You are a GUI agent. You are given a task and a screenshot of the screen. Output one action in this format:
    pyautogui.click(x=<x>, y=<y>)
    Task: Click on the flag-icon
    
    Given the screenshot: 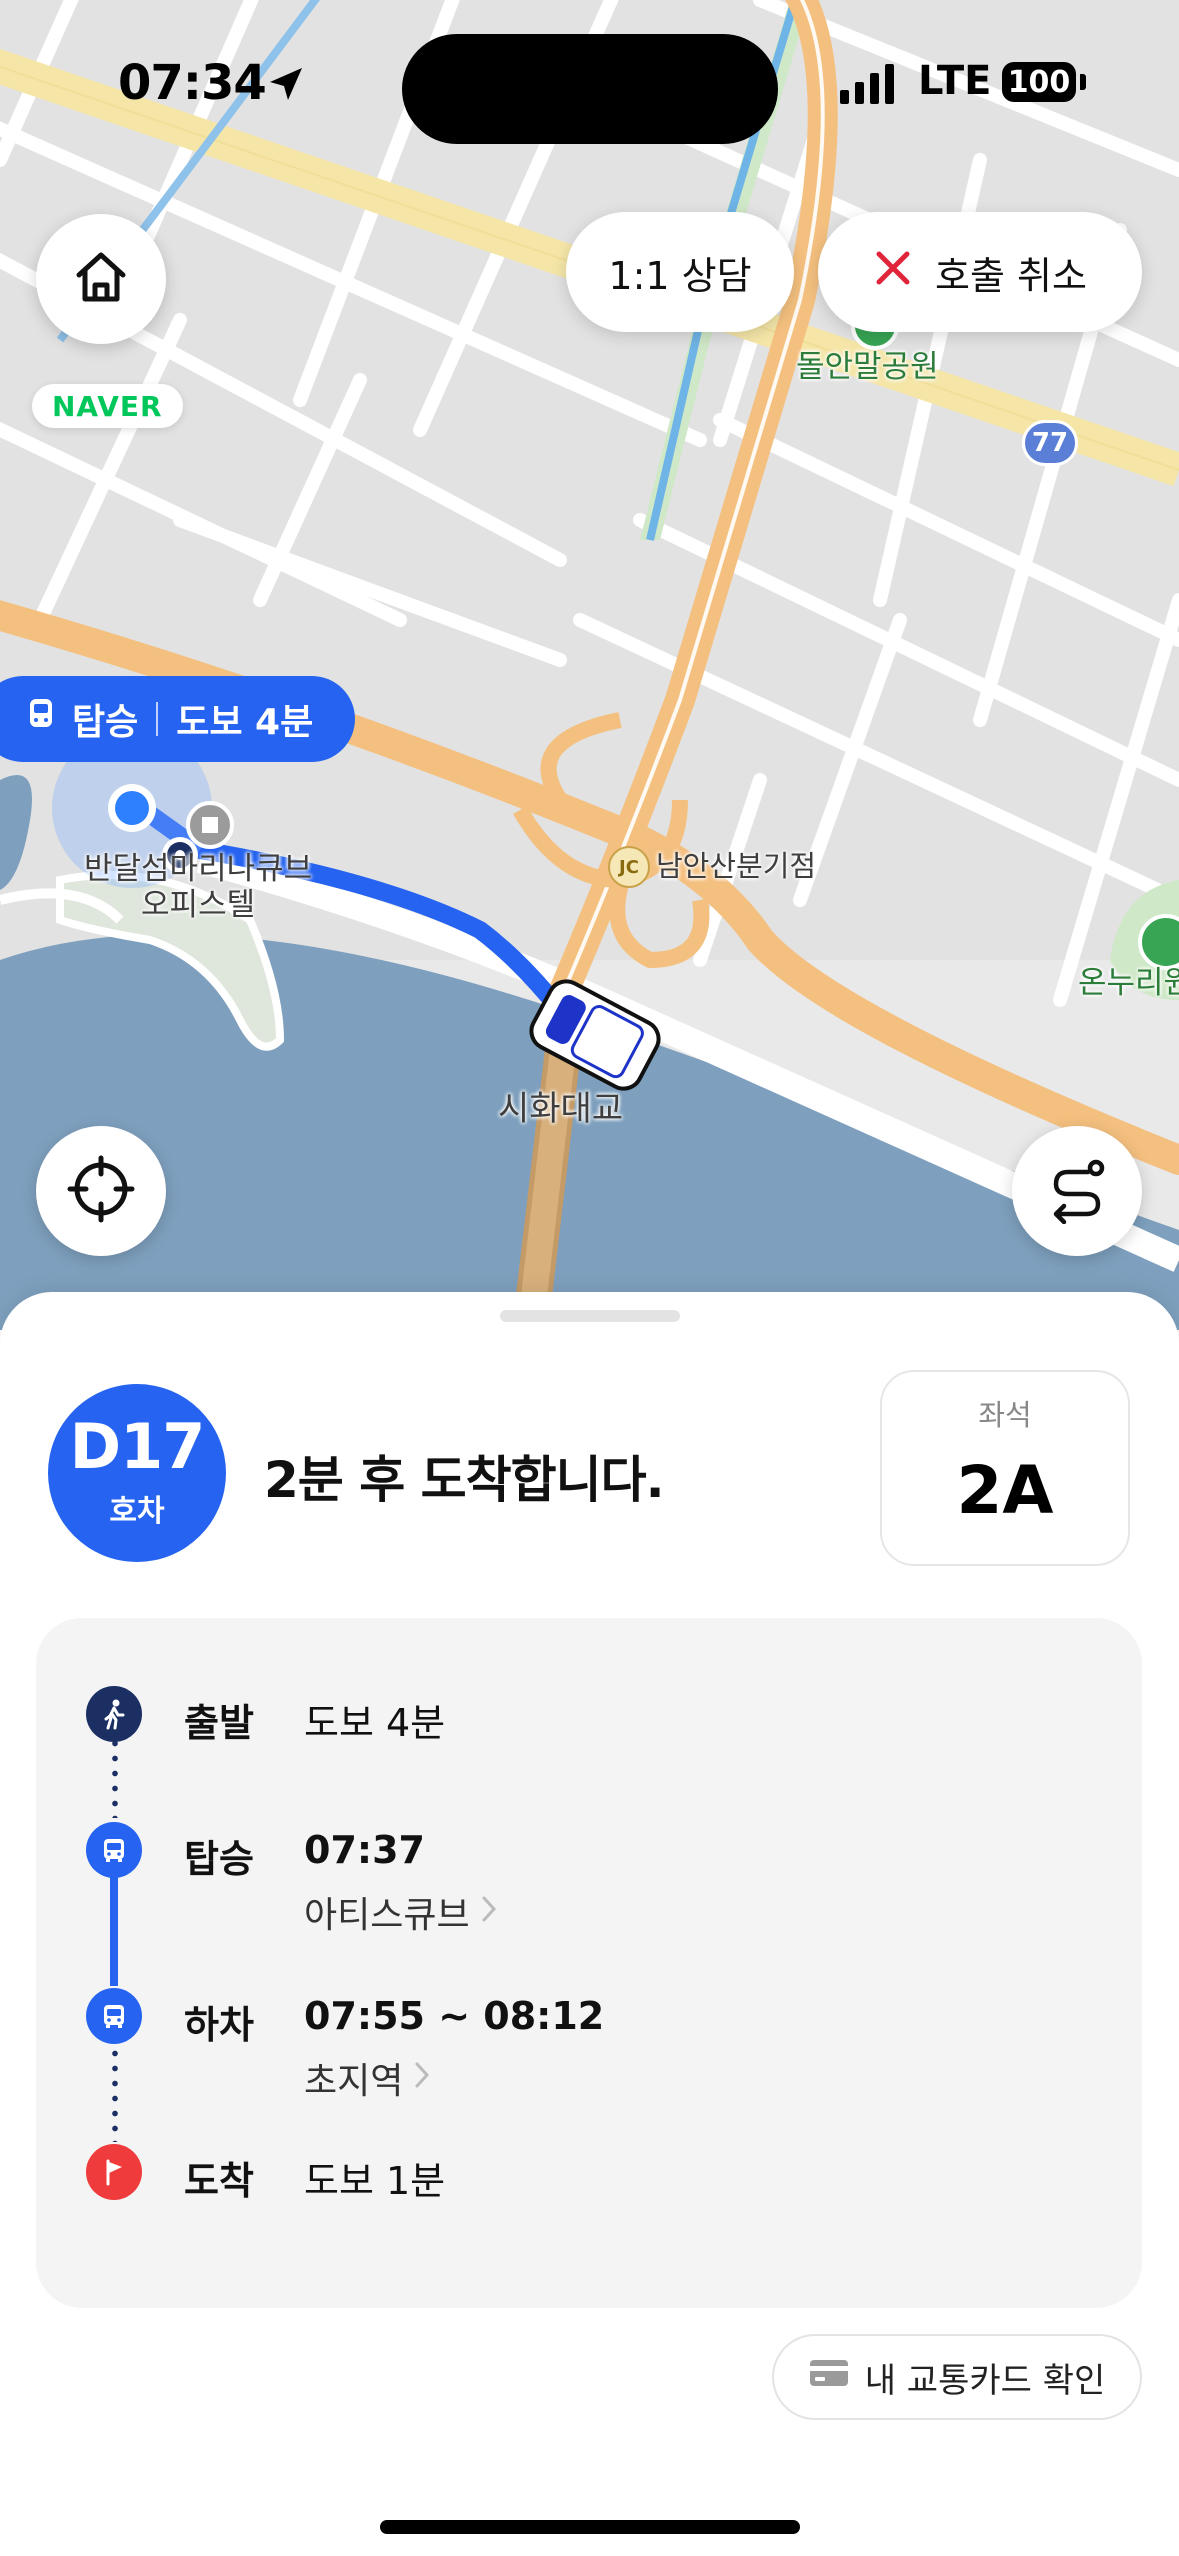 What is the action you would take?
    pyautogui.click(x=114, y=2172)
    